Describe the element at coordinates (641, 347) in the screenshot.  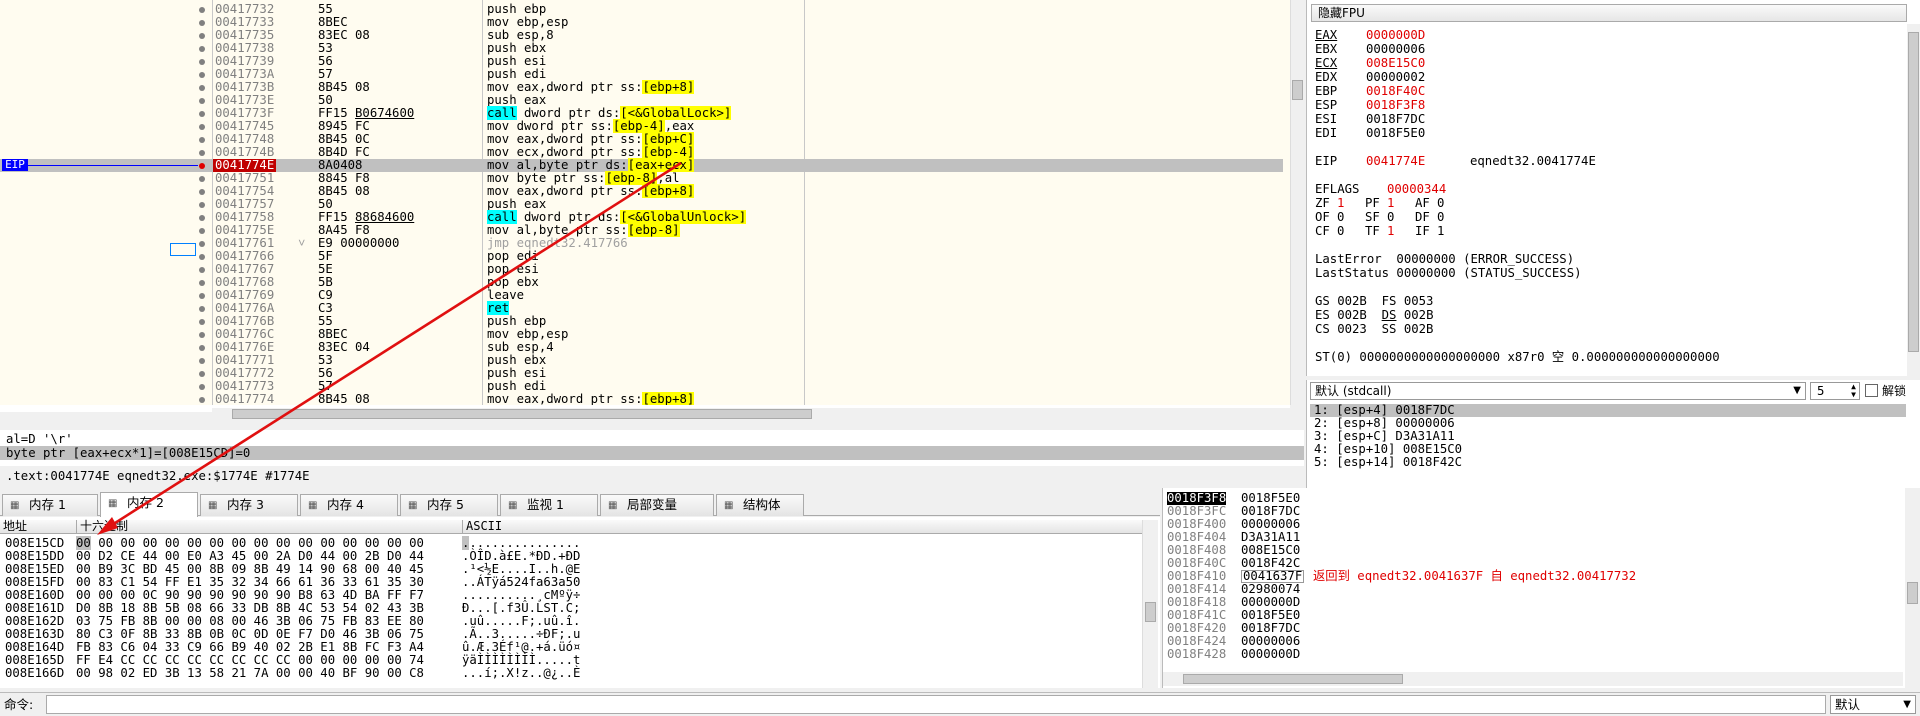
I see `disasm-row: 0041776E 83EC 04 sub esp,4` at that location.